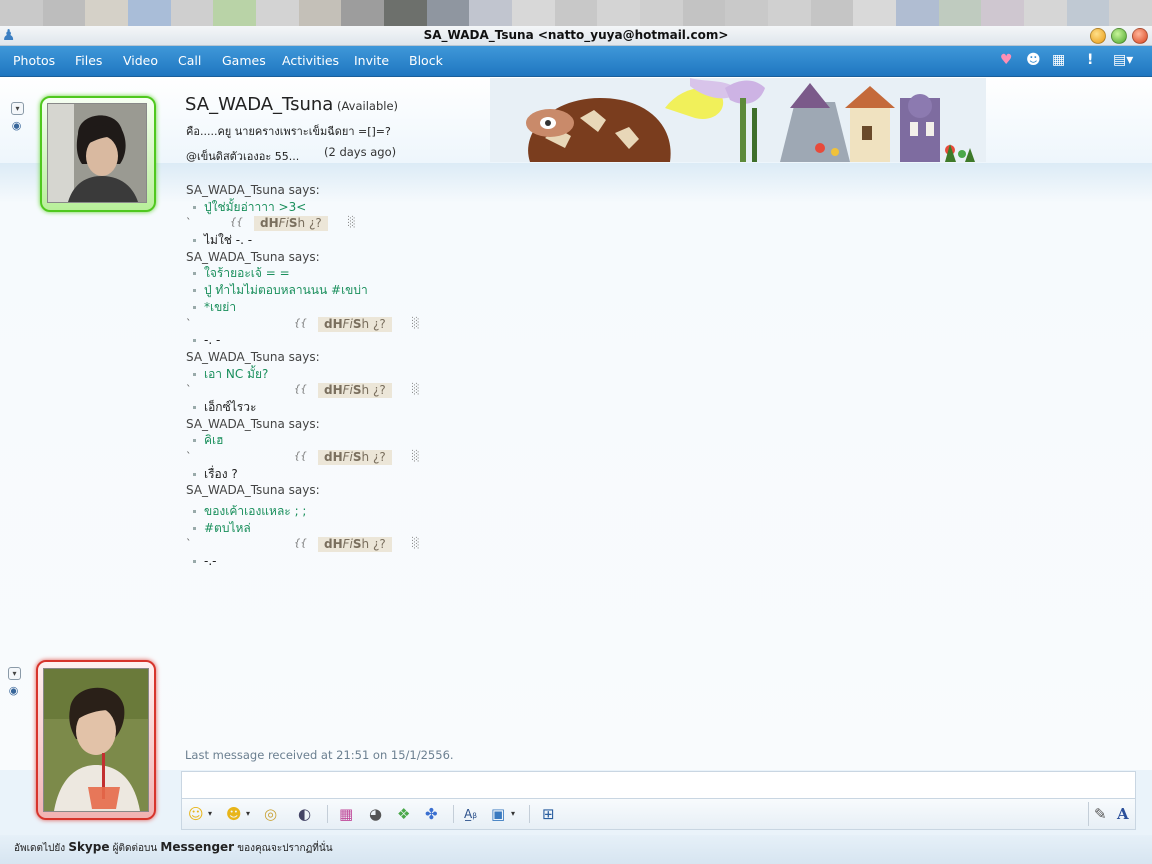 Image resolution: width=1152 pixels, height=864 pixels. What do you see at coordinates (196, 814) in the screenshot?
I see `smiley-icon: ☺` at bounding box center [196, 814].